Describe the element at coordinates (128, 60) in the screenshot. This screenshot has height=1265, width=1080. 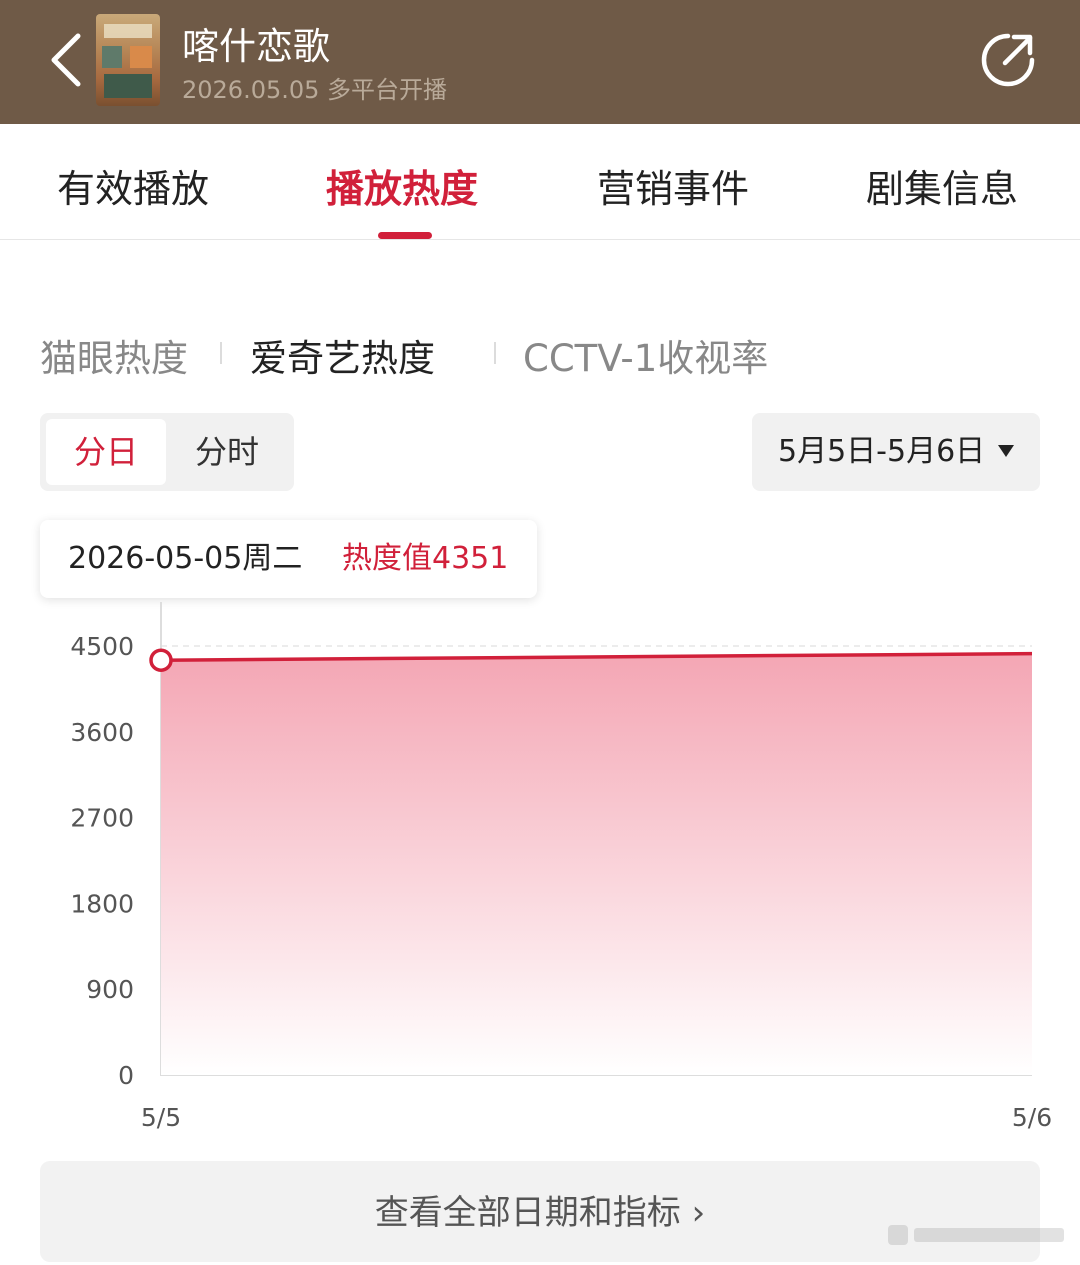
I see `drama-poster` at that location.